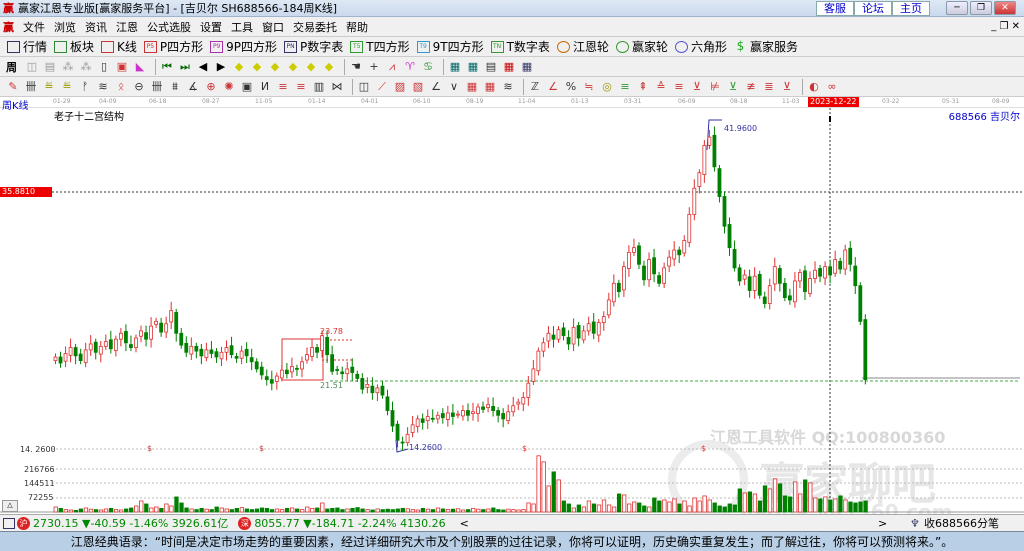 This screenshot has height=551, width=1024. What do you see at coordinates (700, 46) in the screenshot?
I see `toolbar-button: 六角形` at bounding box center [700, 46].